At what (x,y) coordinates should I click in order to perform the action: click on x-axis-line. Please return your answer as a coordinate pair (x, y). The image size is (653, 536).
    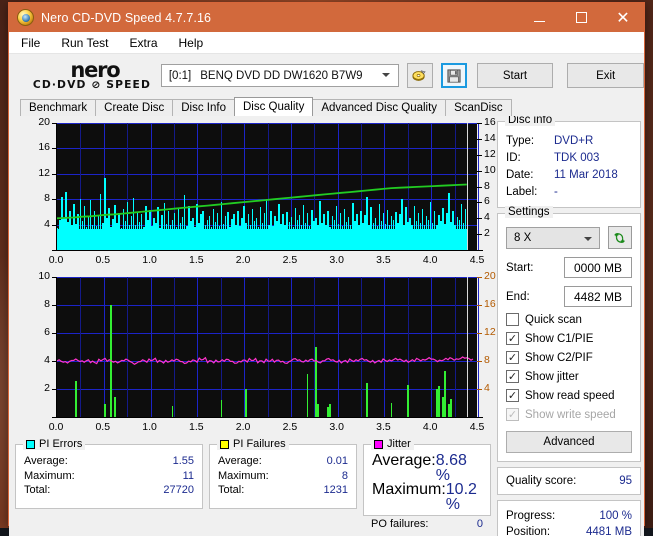
    Looking at the image, I should click on (267, 417).